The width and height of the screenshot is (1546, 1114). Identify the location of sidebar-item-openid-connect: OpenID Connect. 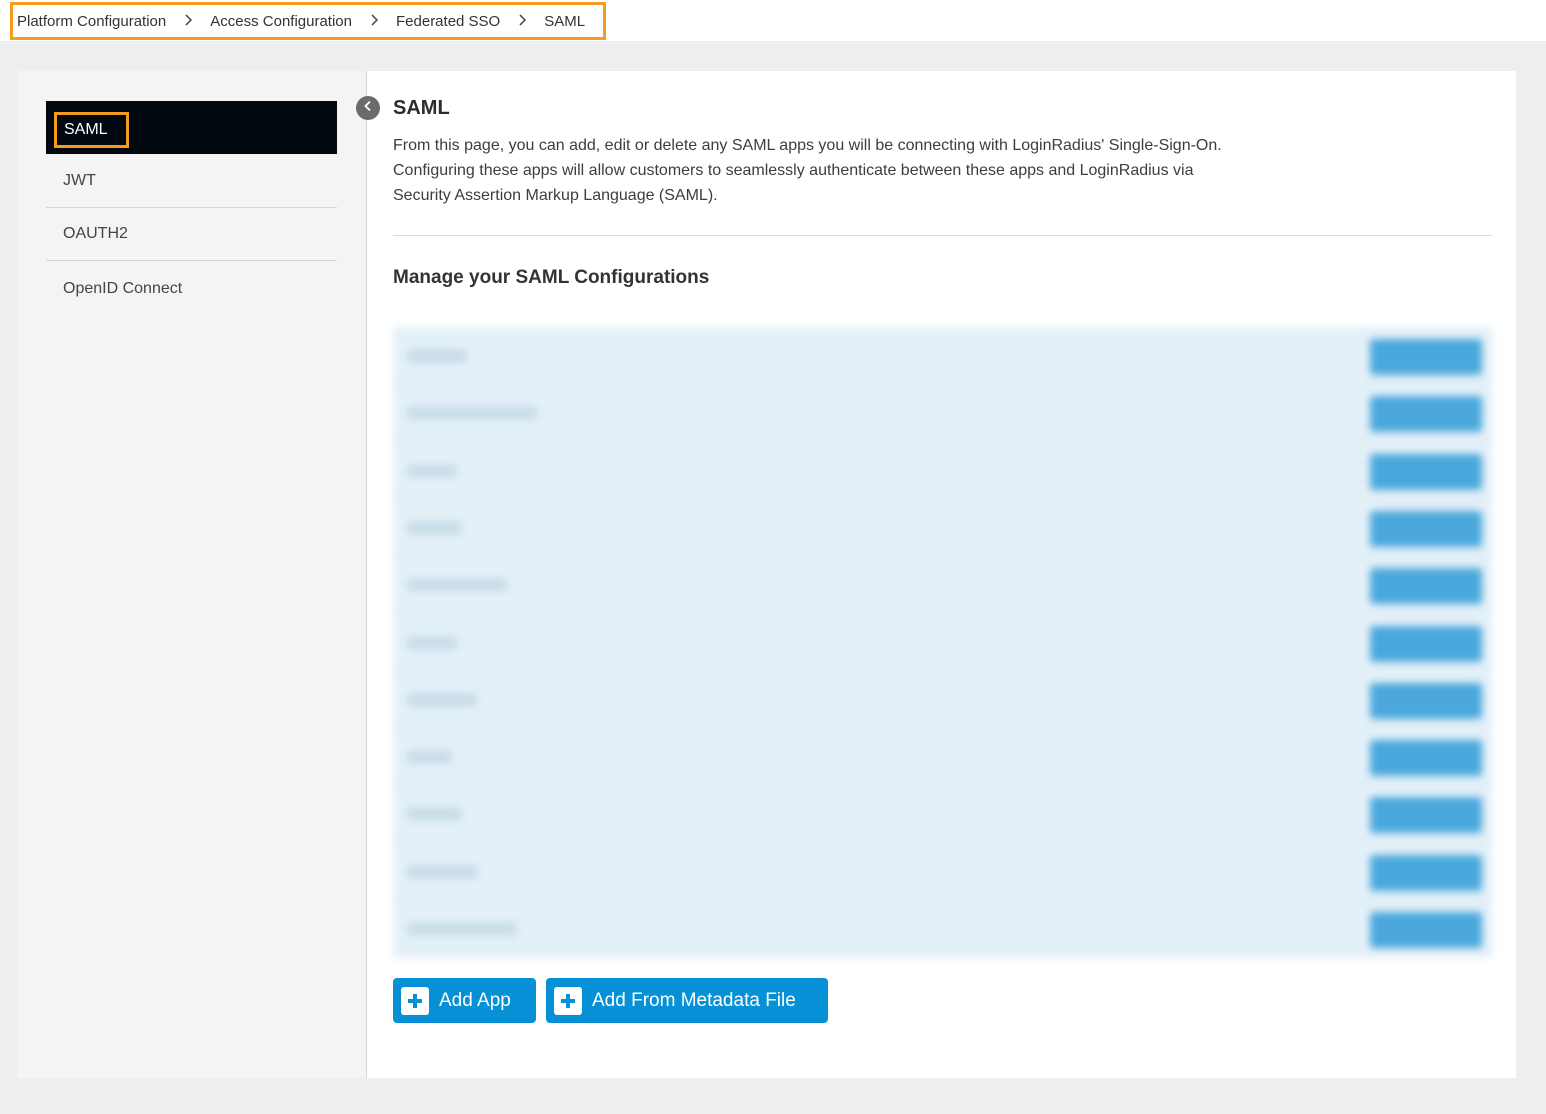
(191, 288).